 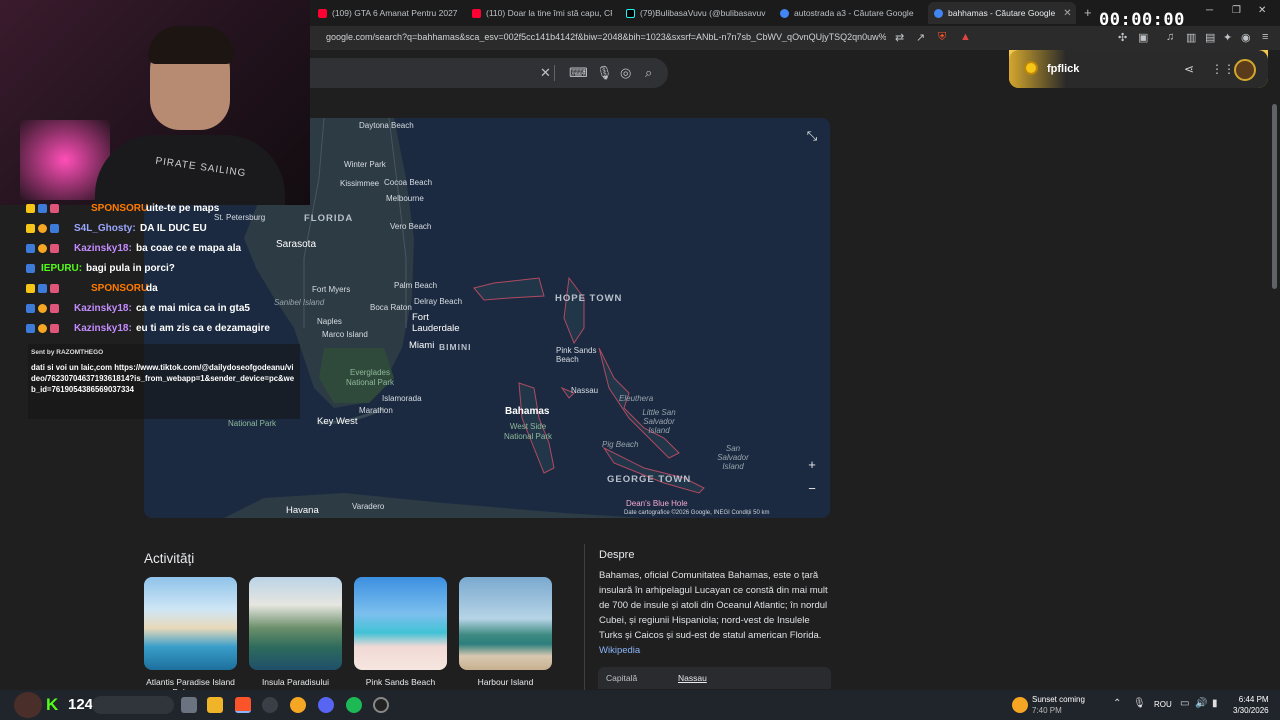 I want to click on system-clock: 6:44 PM 3/30/2026, so click(x=1251, y=705).